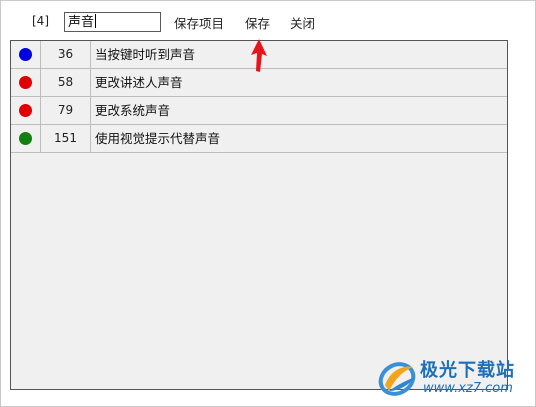 The width and height of the screenshot is (536, 407). What do you see at coordinates (468, 388) in the screenshot?
I see `watermark-url: www.xz7.com` at bounding box center [468, 388].